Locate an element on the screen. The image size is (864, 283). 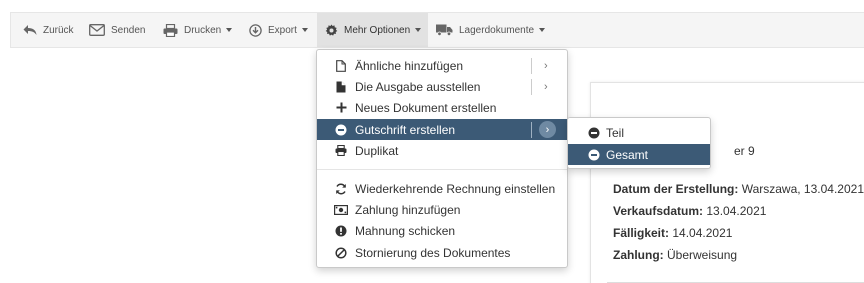
menu-item-label: Duplikat is located at coordinates (377, 150).